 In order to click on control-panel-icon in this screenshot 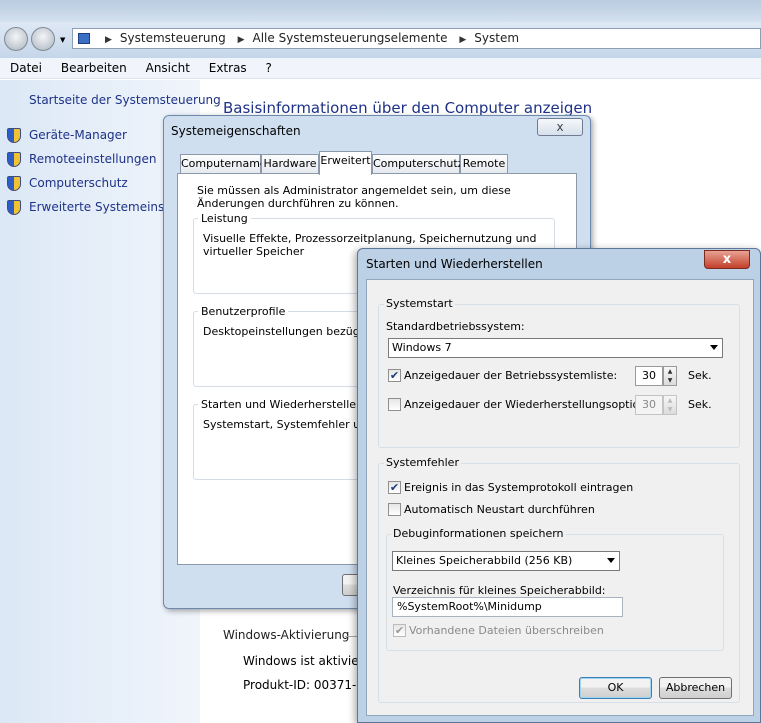, I will do `click(84, 38)`.